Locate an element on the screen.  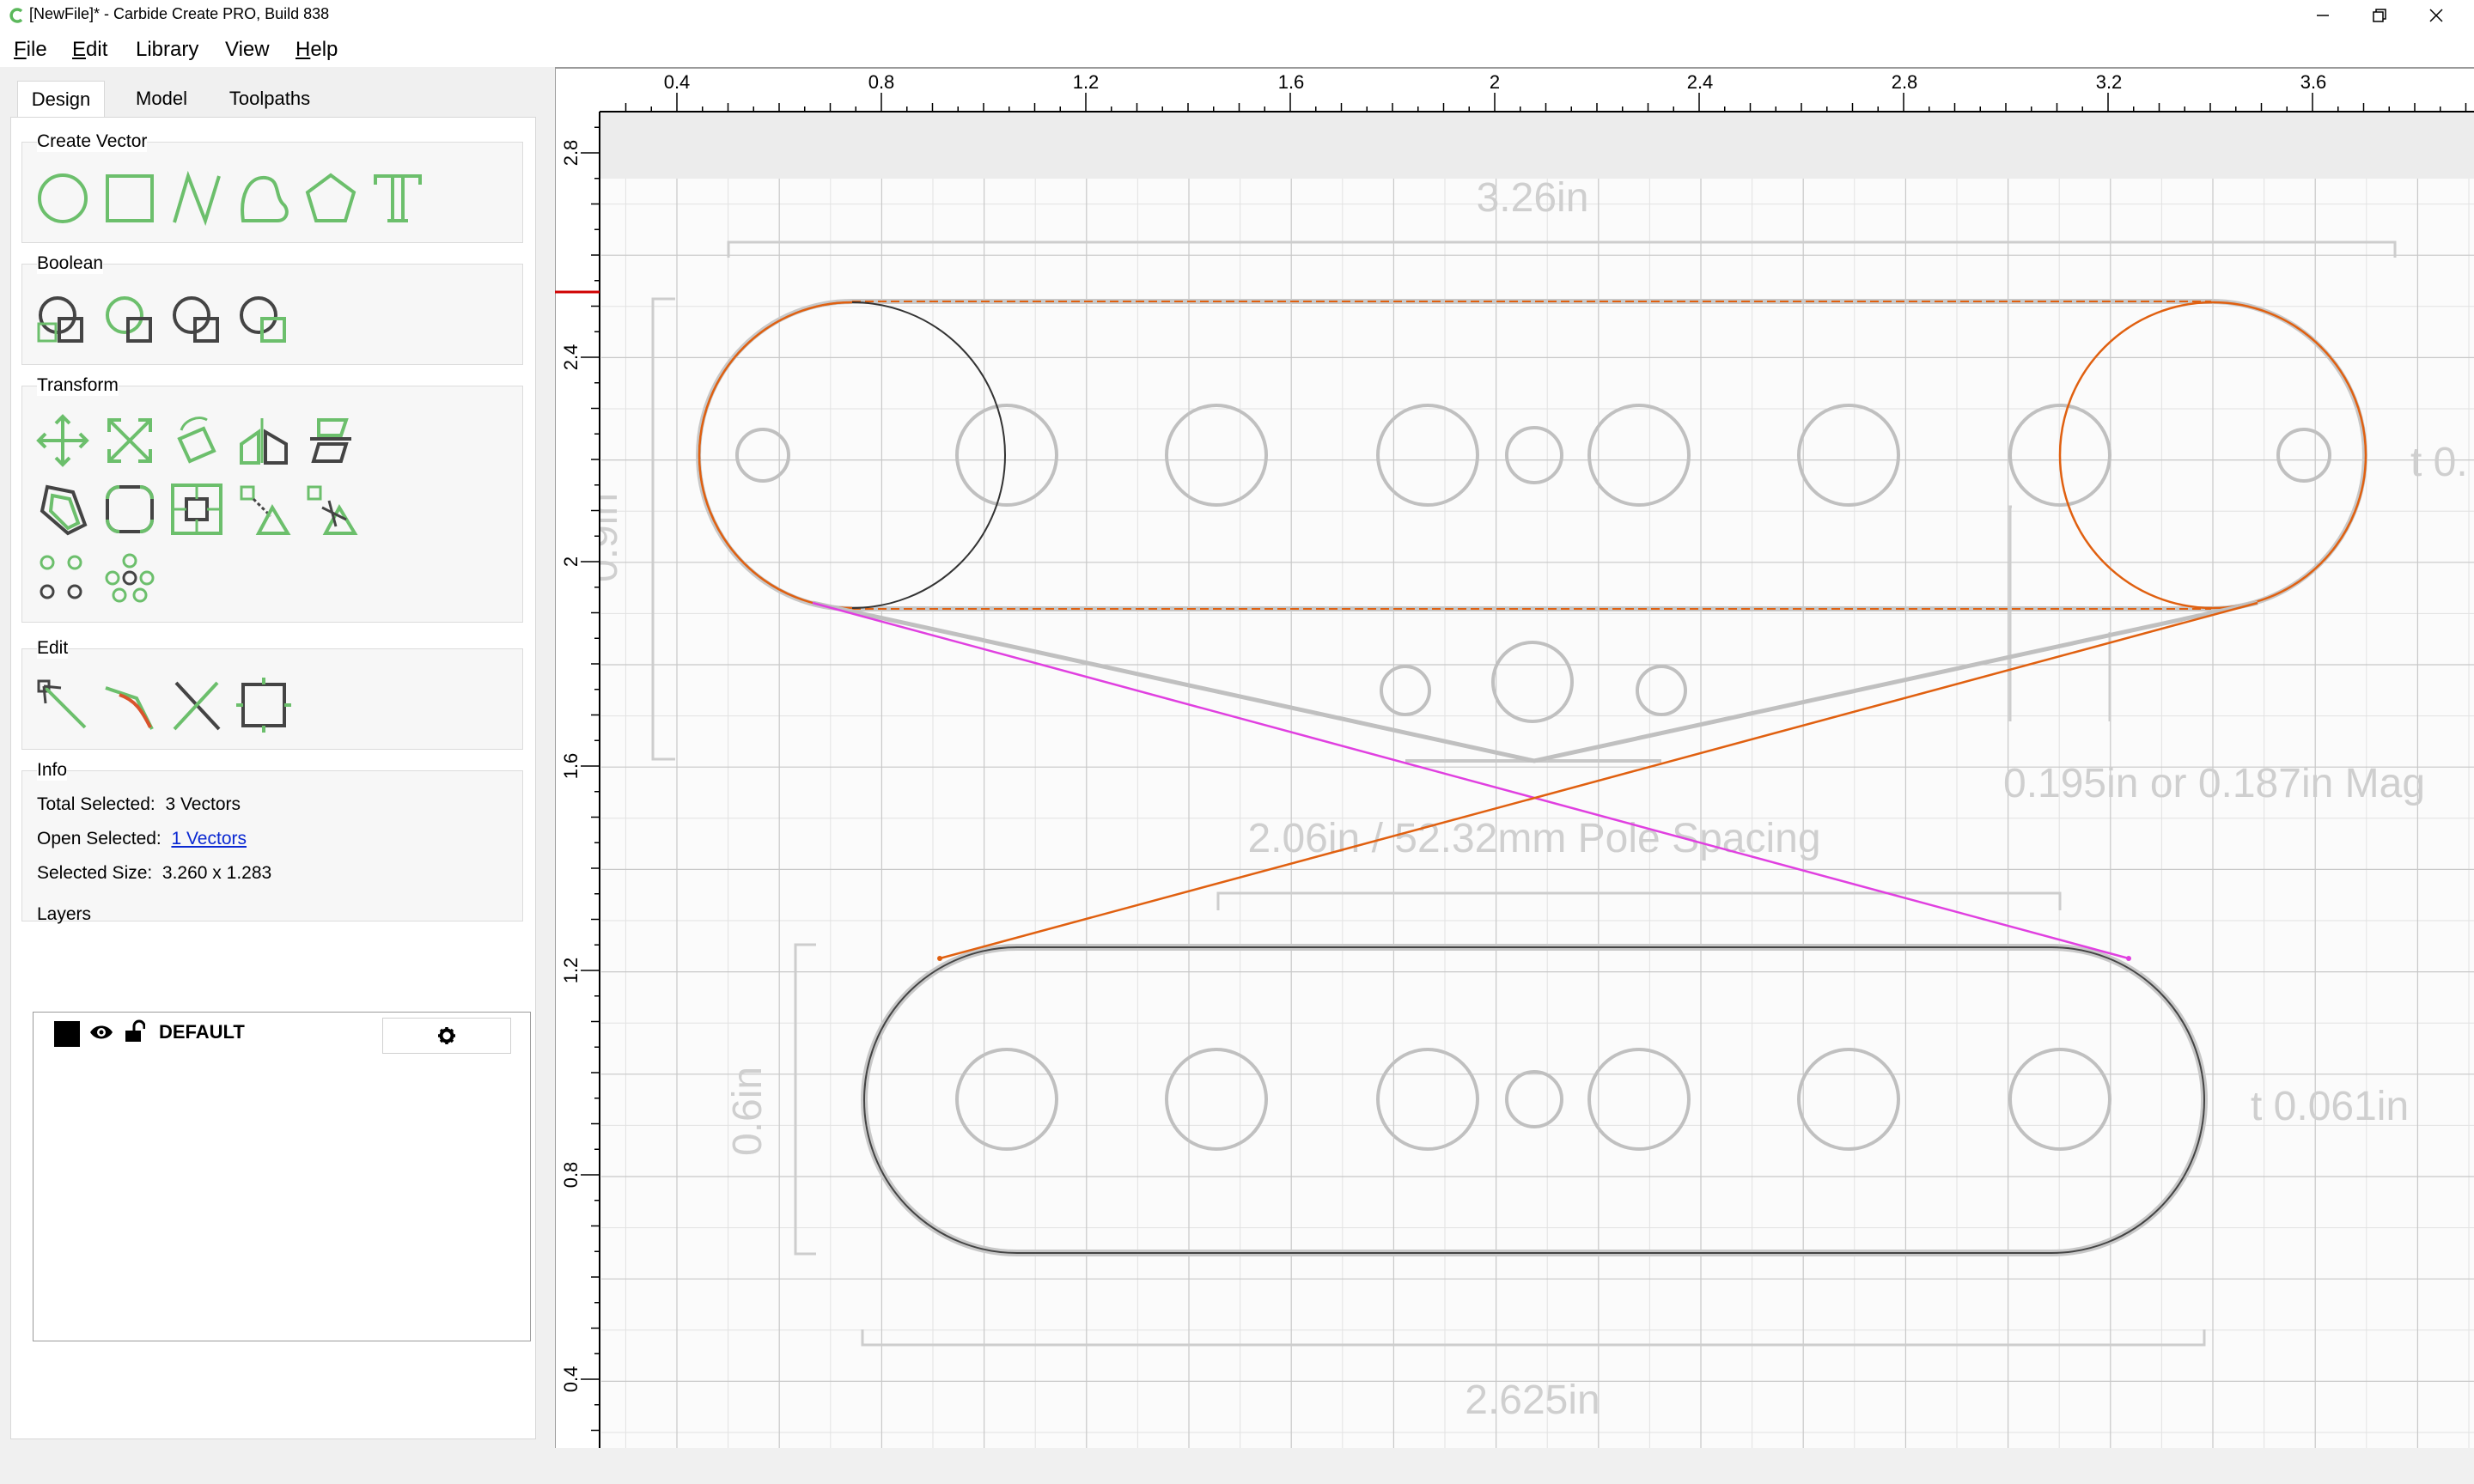
layers-title: Layers is located at coordinates (64, 914).